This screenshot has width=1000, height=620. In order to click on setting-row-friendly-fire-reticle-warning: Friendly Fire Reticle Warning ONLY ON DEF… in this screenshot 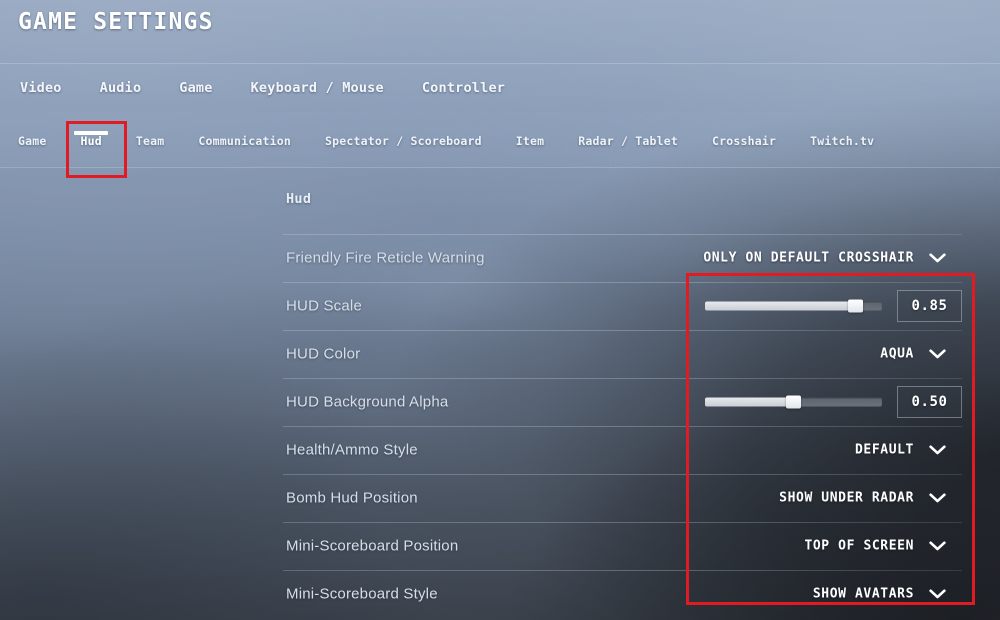, I will do `click(622, 258)`.